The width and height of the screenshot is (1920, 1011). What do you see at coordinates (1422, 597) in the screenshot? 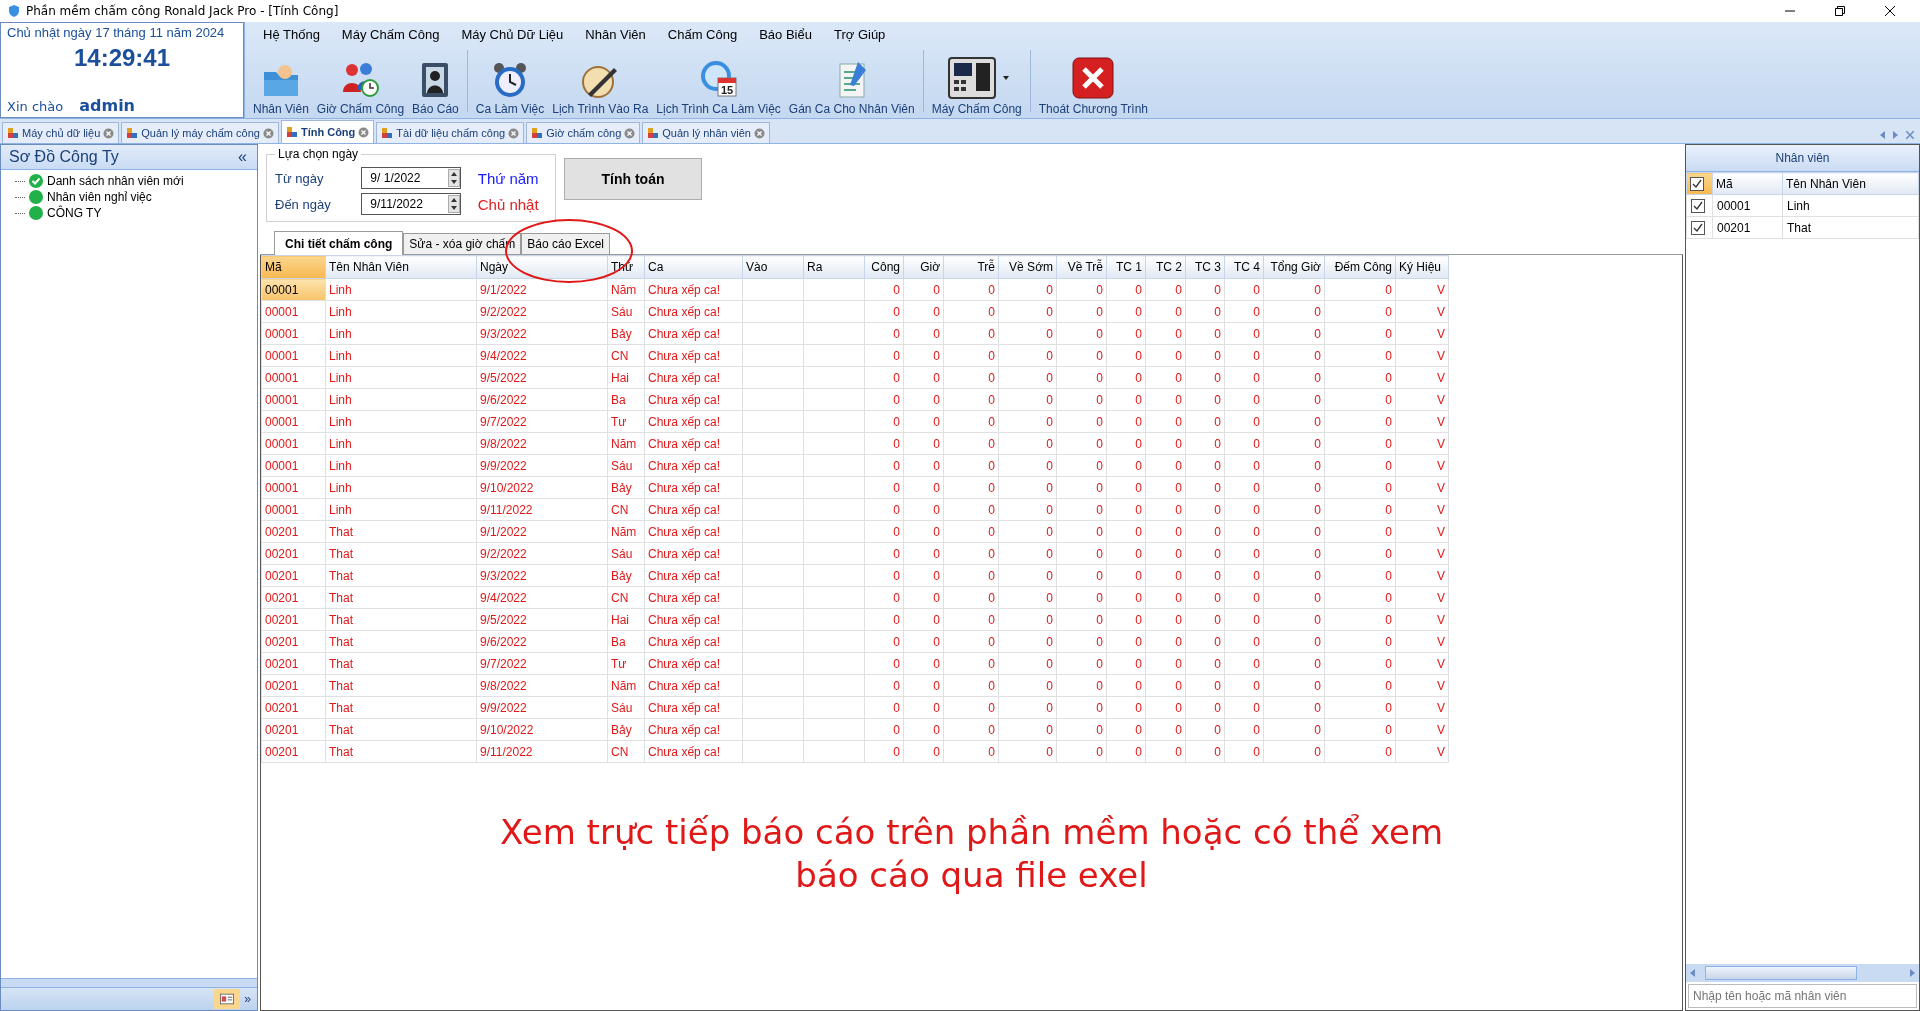
I see `table-cell: V` at bounding box center [1422, 597].